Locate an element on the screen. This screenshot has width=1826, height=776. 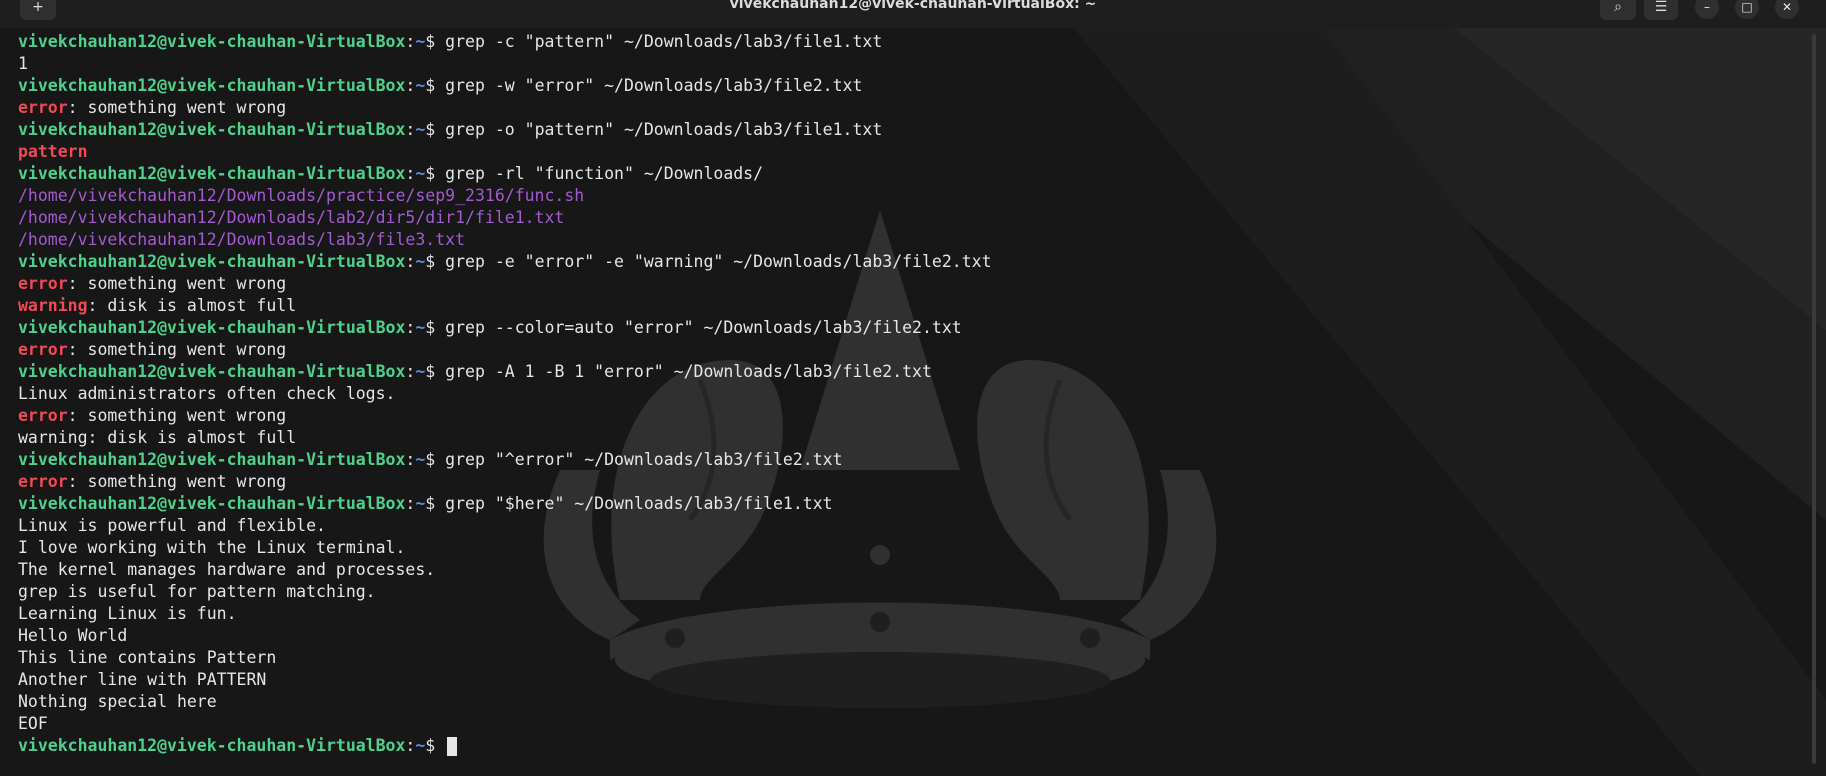
output-text: grep is useful for pattern matching. is located at coordinates (197, 591).